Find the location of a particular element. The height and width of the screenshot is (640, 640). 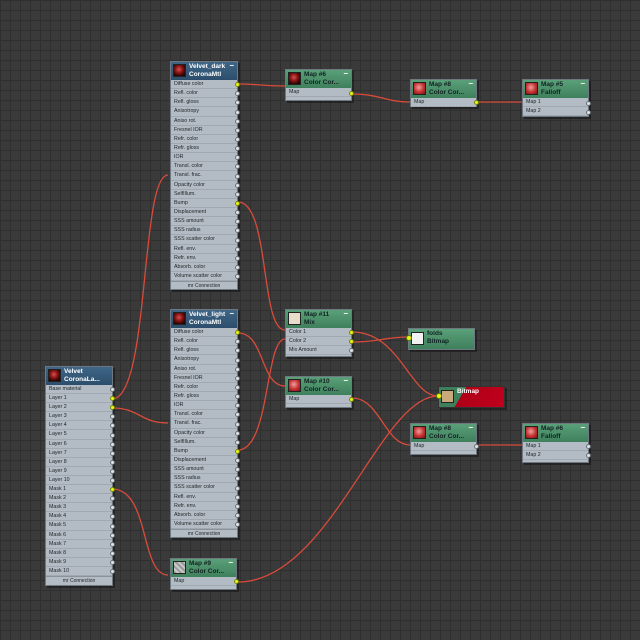

slot-layer-1: Layer 1 is located at coordinates (79, 399).